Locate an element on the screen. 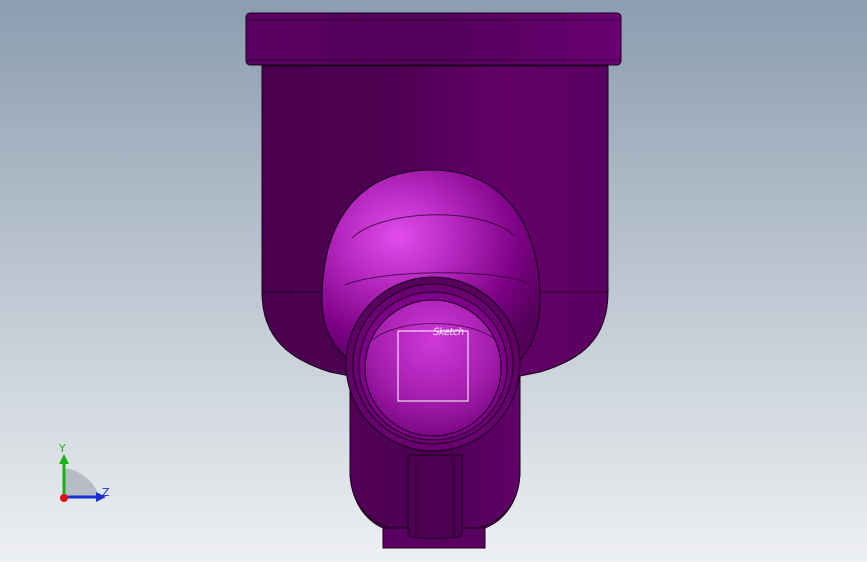 This screenshot has height=562, width=867. origin-dot is located at coordinates (64, 498).